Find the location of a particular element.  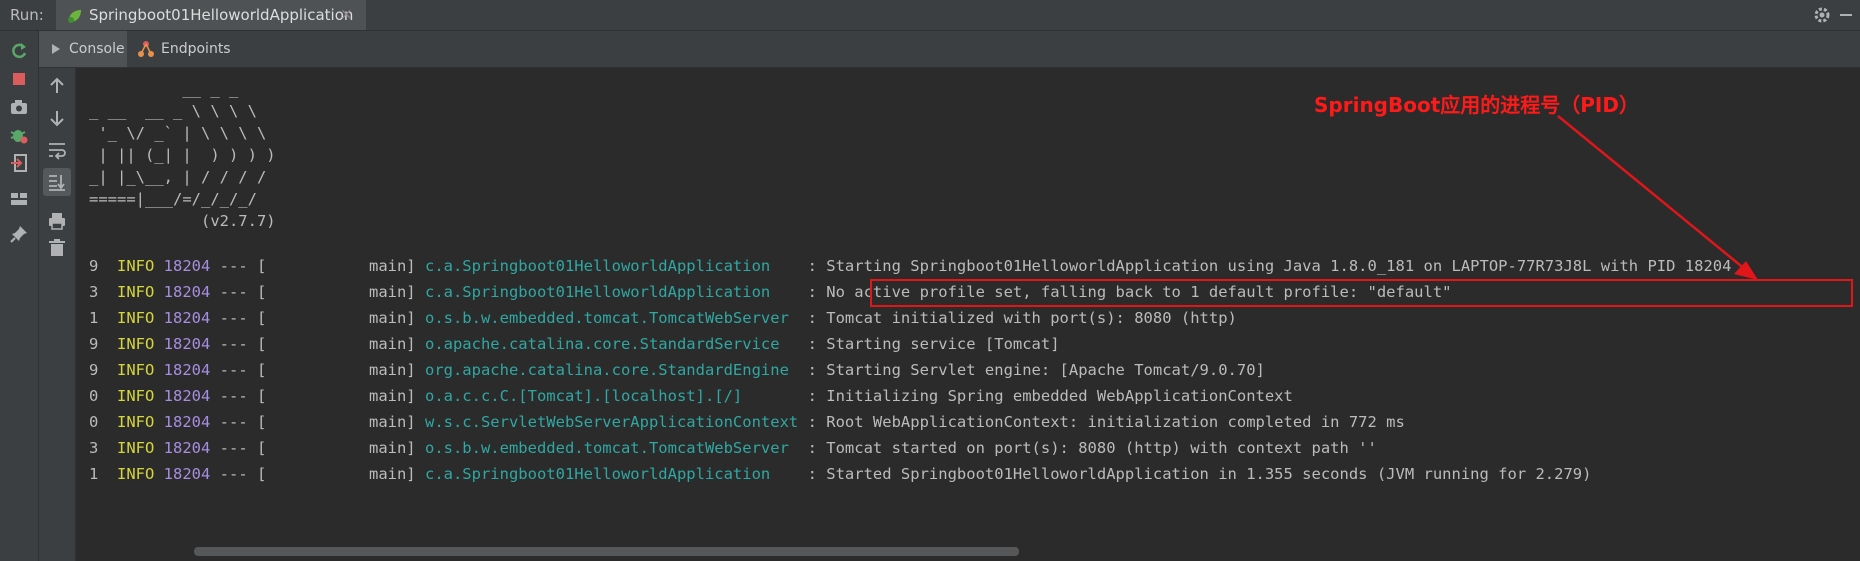

horizontal-scrollbar is located at coordinates (606, 551).